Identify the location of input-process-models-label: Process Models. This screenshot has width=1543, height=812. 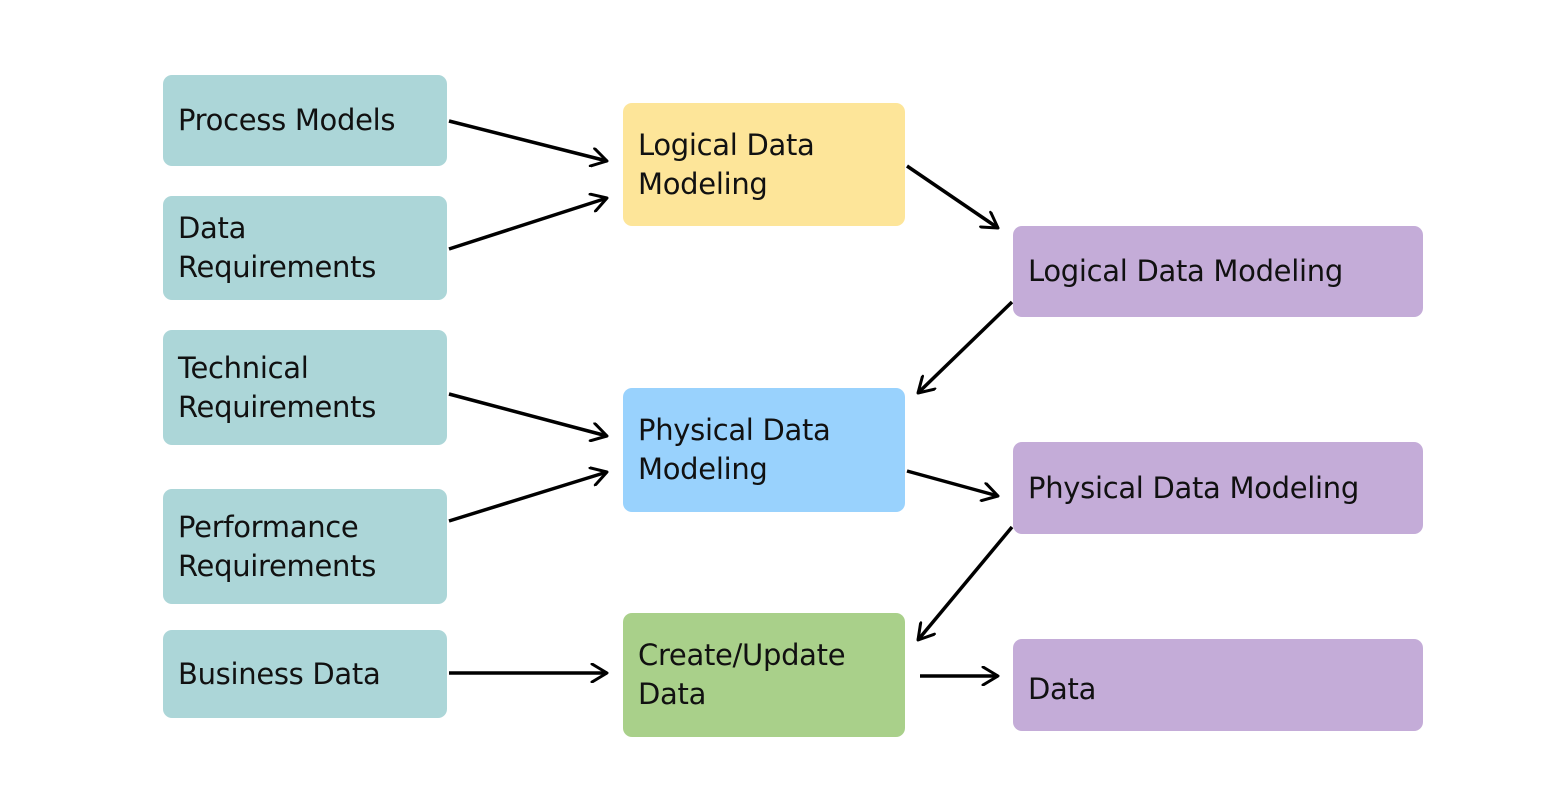
(287, 120).